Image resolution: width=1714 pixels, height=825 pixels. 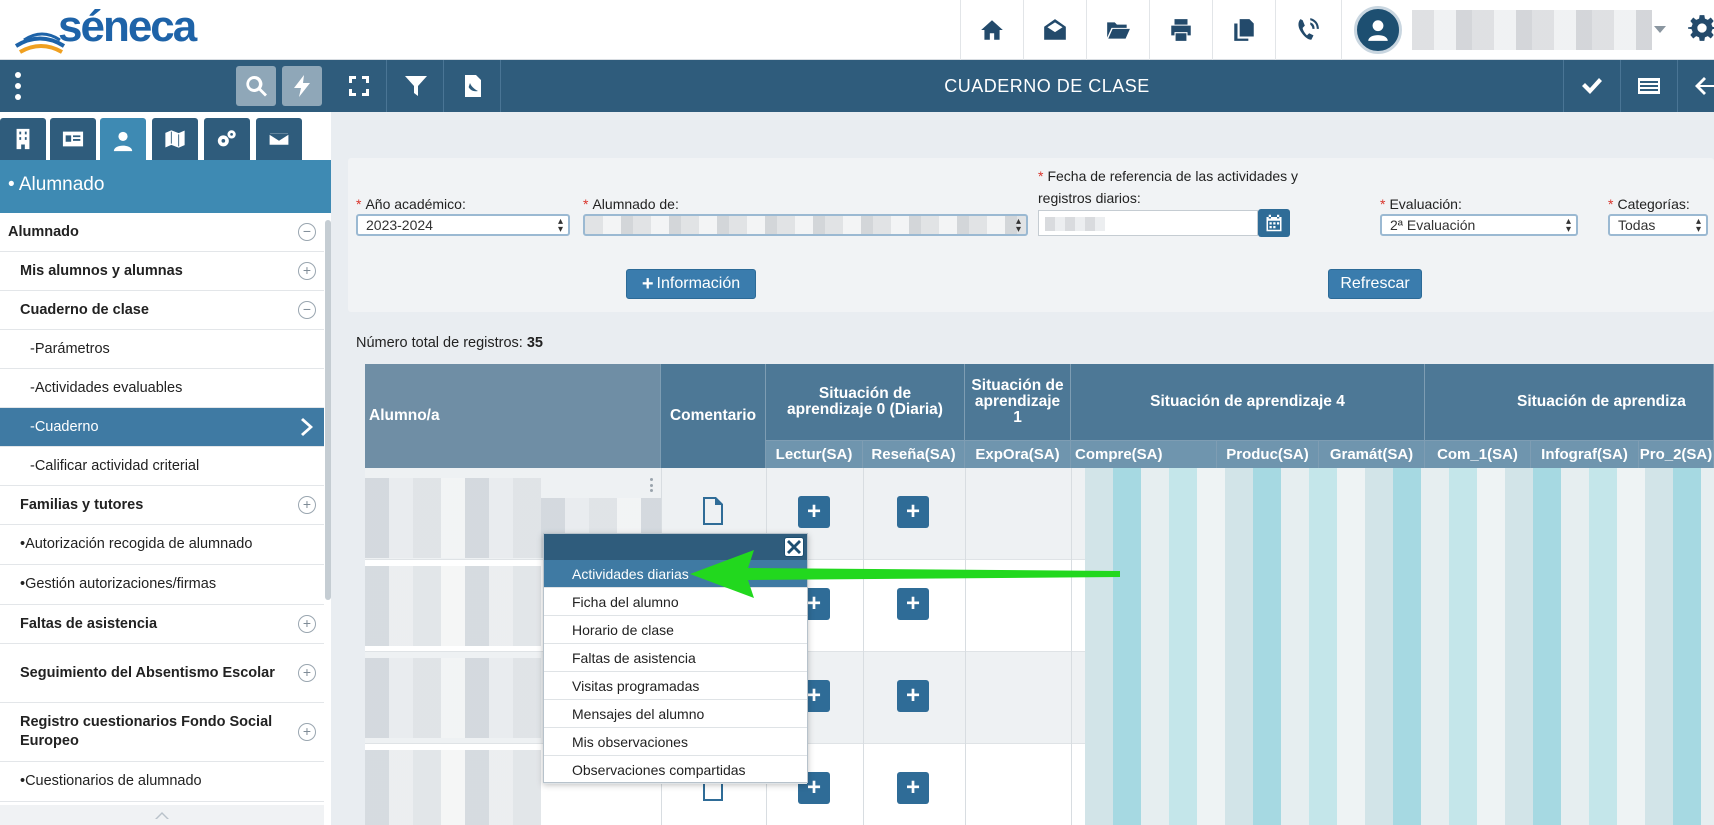 What do you see at coordinates (814, 454) in the screenshot?
I see `col-lectur: Lectur(SA)` at bounding box center [814, 454].